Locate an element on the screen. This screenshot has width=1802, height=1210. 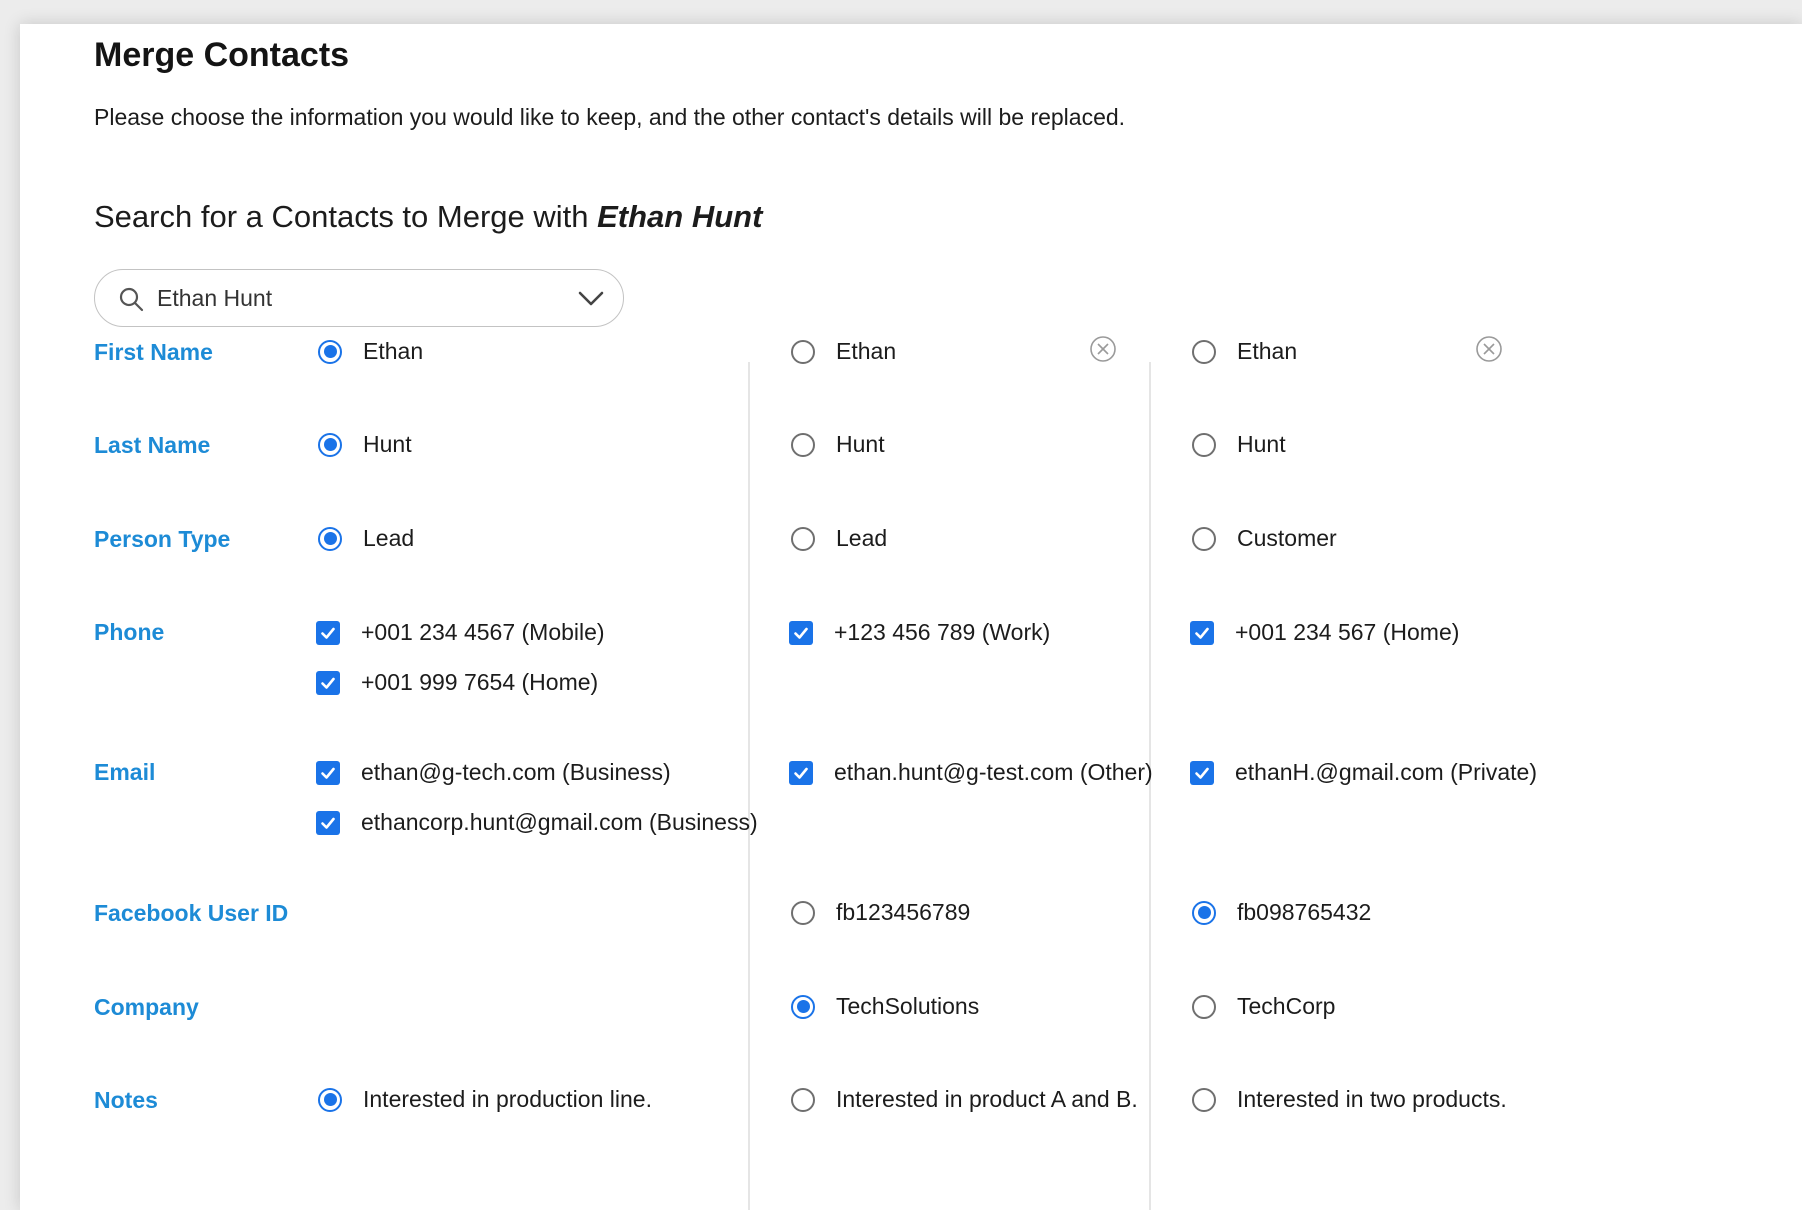
company-value-2: TechSolutions is located at coordinates (908, 1006).